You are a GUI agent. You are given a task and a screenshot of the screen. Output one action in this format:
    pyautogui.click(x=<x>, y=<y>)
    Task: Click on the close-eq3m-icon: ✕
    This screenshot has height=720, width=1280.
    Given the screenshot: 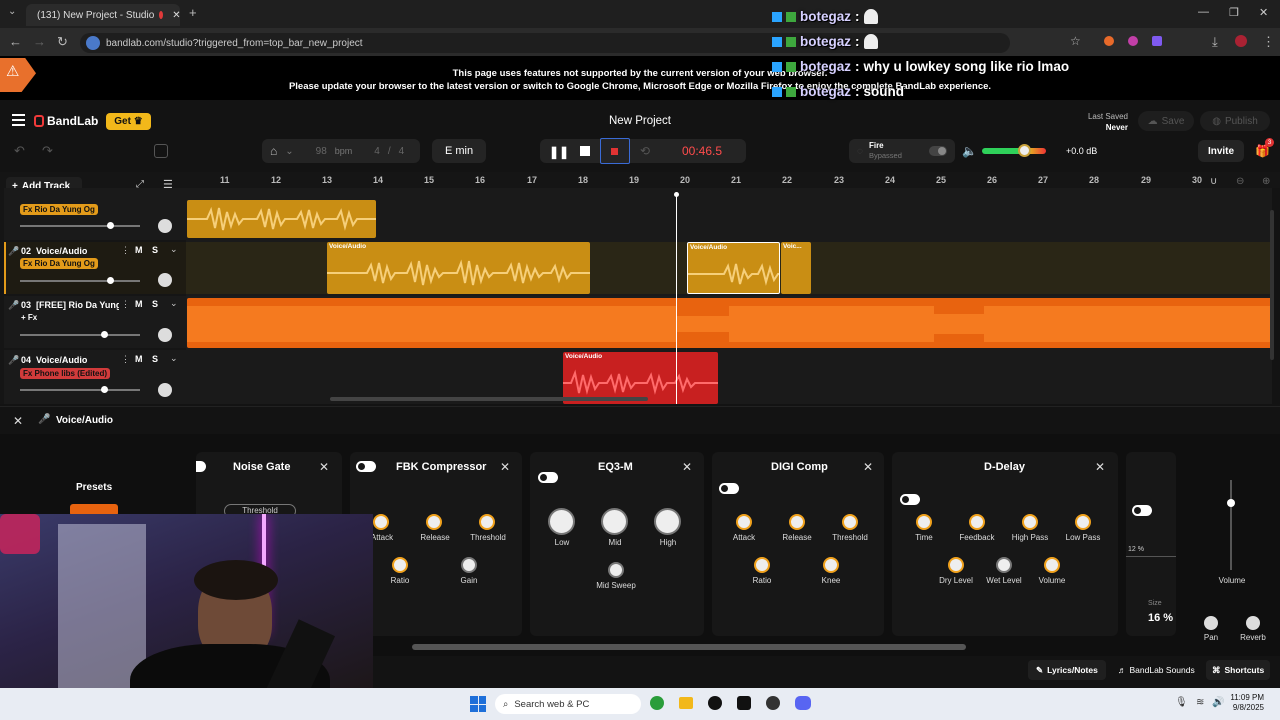 What is the action you would take?
    pyautogui.click(x=687, y=467)
    